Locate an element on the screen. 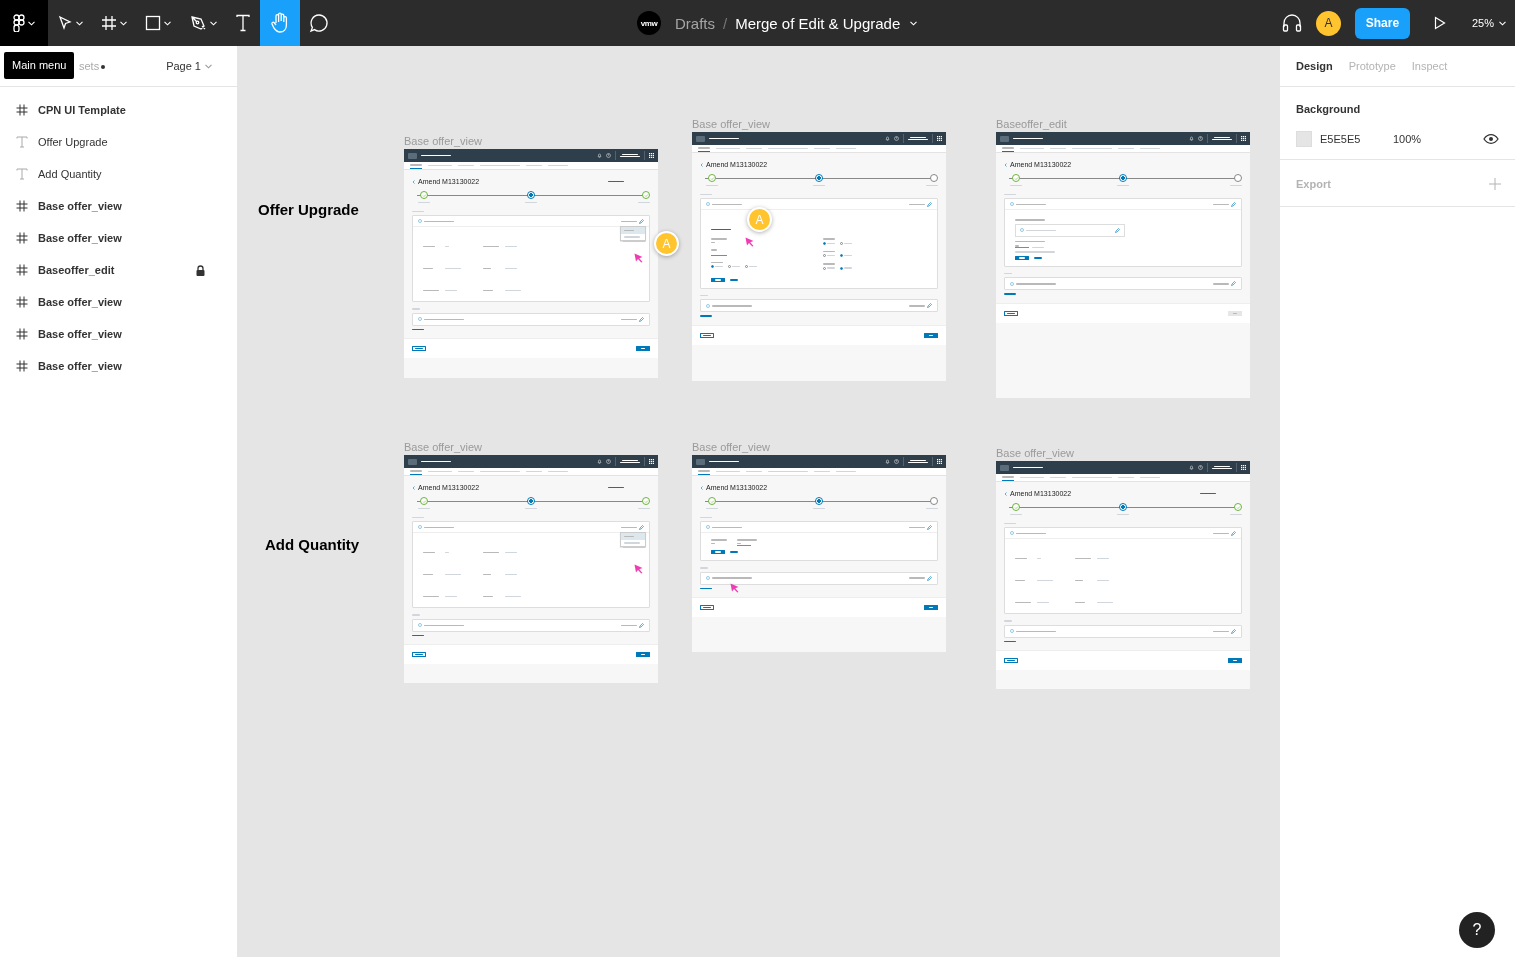 This screenshot has width=1515, height=957. pen-tool-icon is located at coordinates (198, 23).